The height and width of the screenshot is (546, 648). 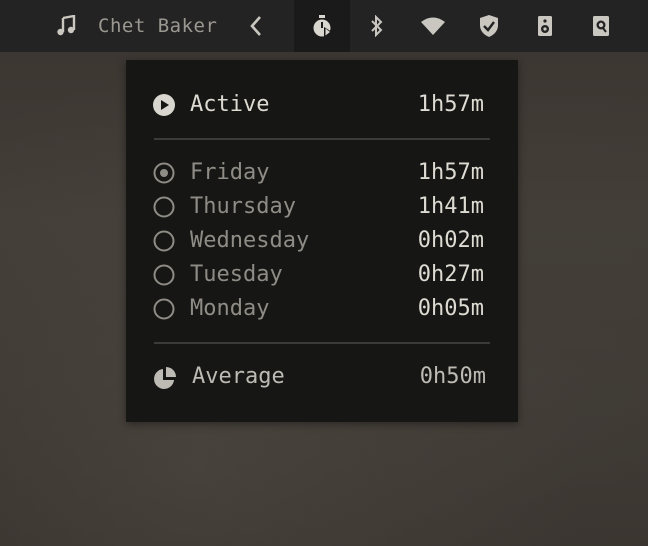 I want to click on average-value: 0h50m, so click(x=452, y=376).